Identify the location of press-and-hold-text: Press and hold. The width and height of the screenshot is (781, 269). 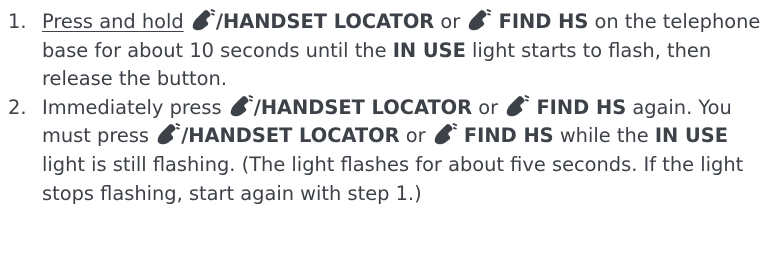
(113, 21).